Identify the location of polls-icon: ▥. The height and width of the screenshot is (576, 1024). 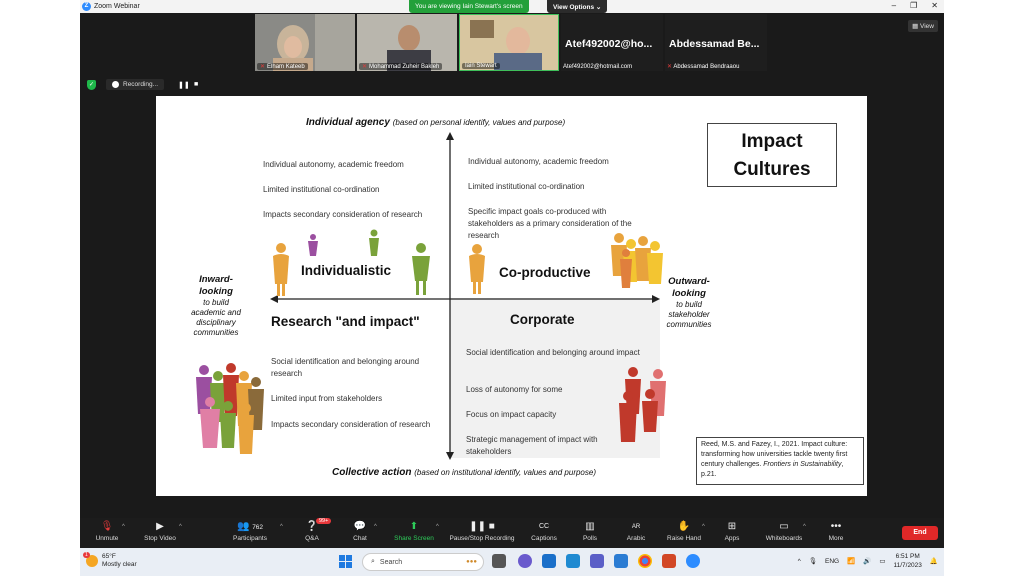
(590, 526).